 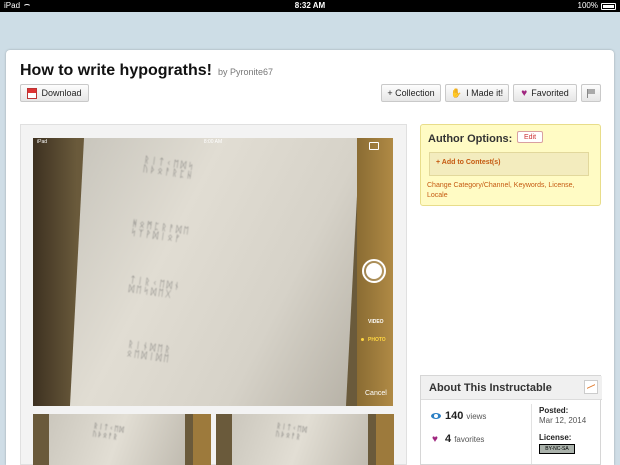 I want to click on favorited-button: ♥ Favorited, so click(x=545, y=93).